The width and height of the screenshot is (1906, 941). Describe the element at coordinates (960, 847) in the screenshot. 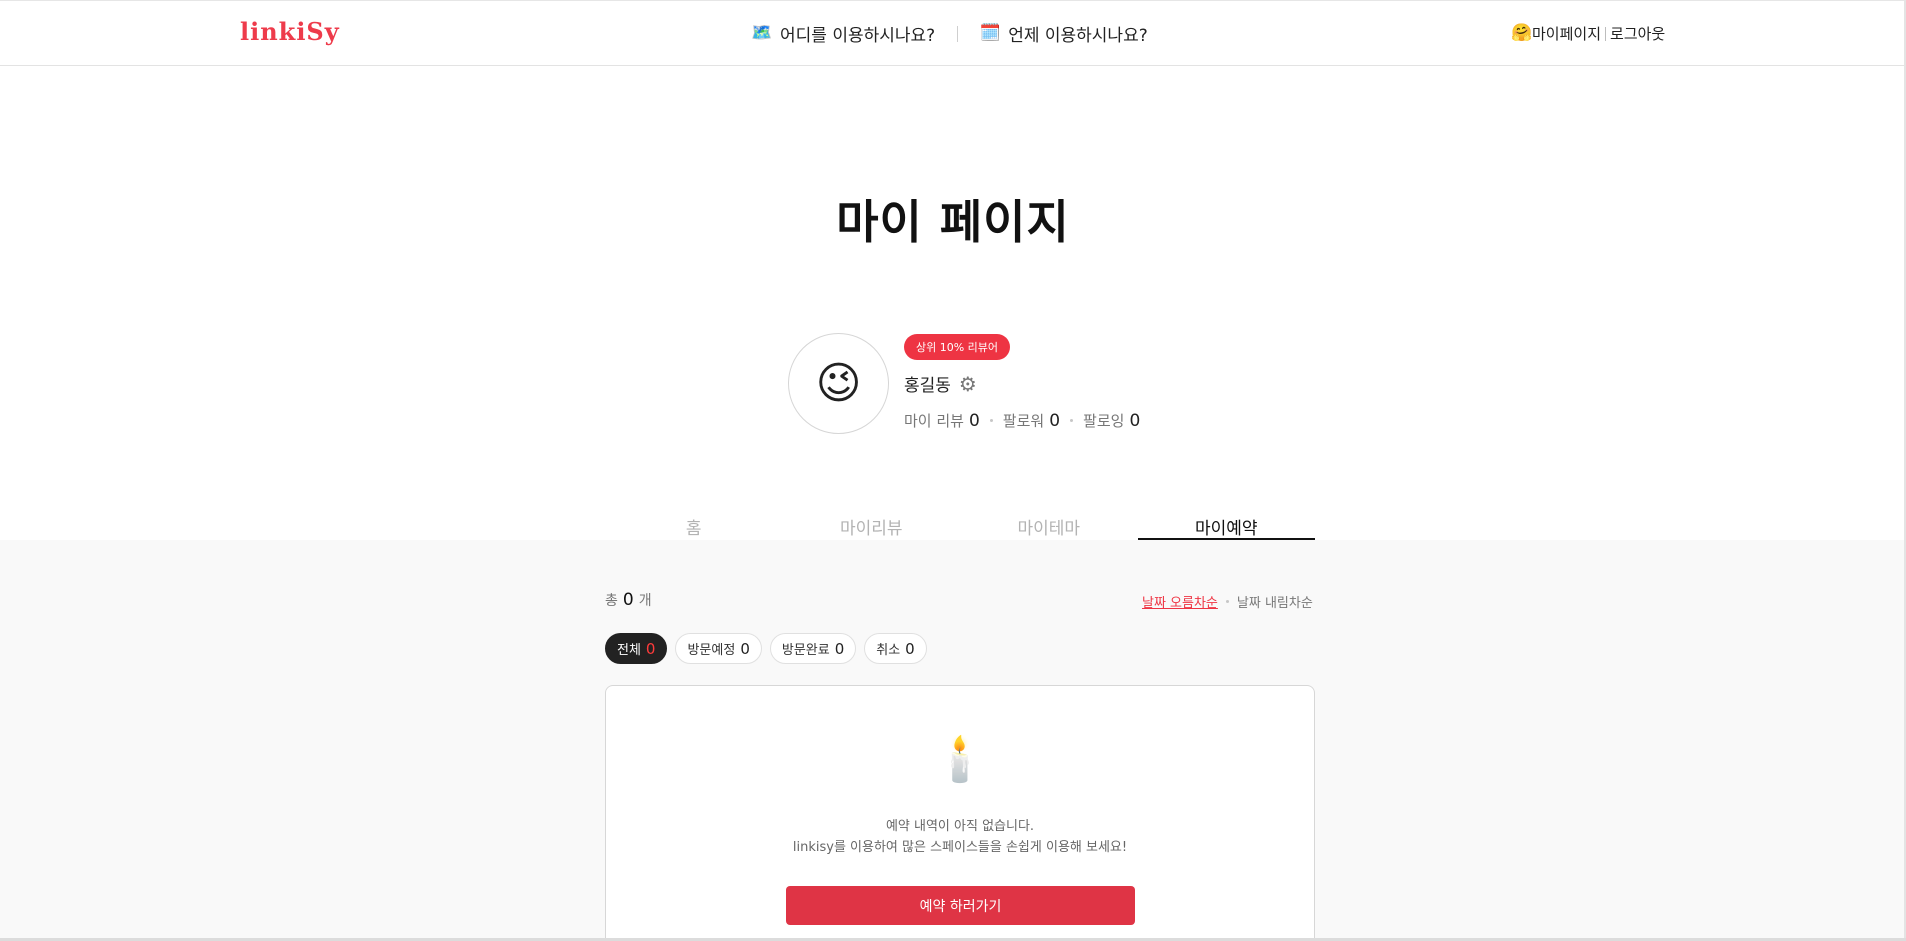

I see `empty-message-line2: linkisy를 이용하여 많은 스페이스들을 손쉽게 이용해 보세요!` at that location.